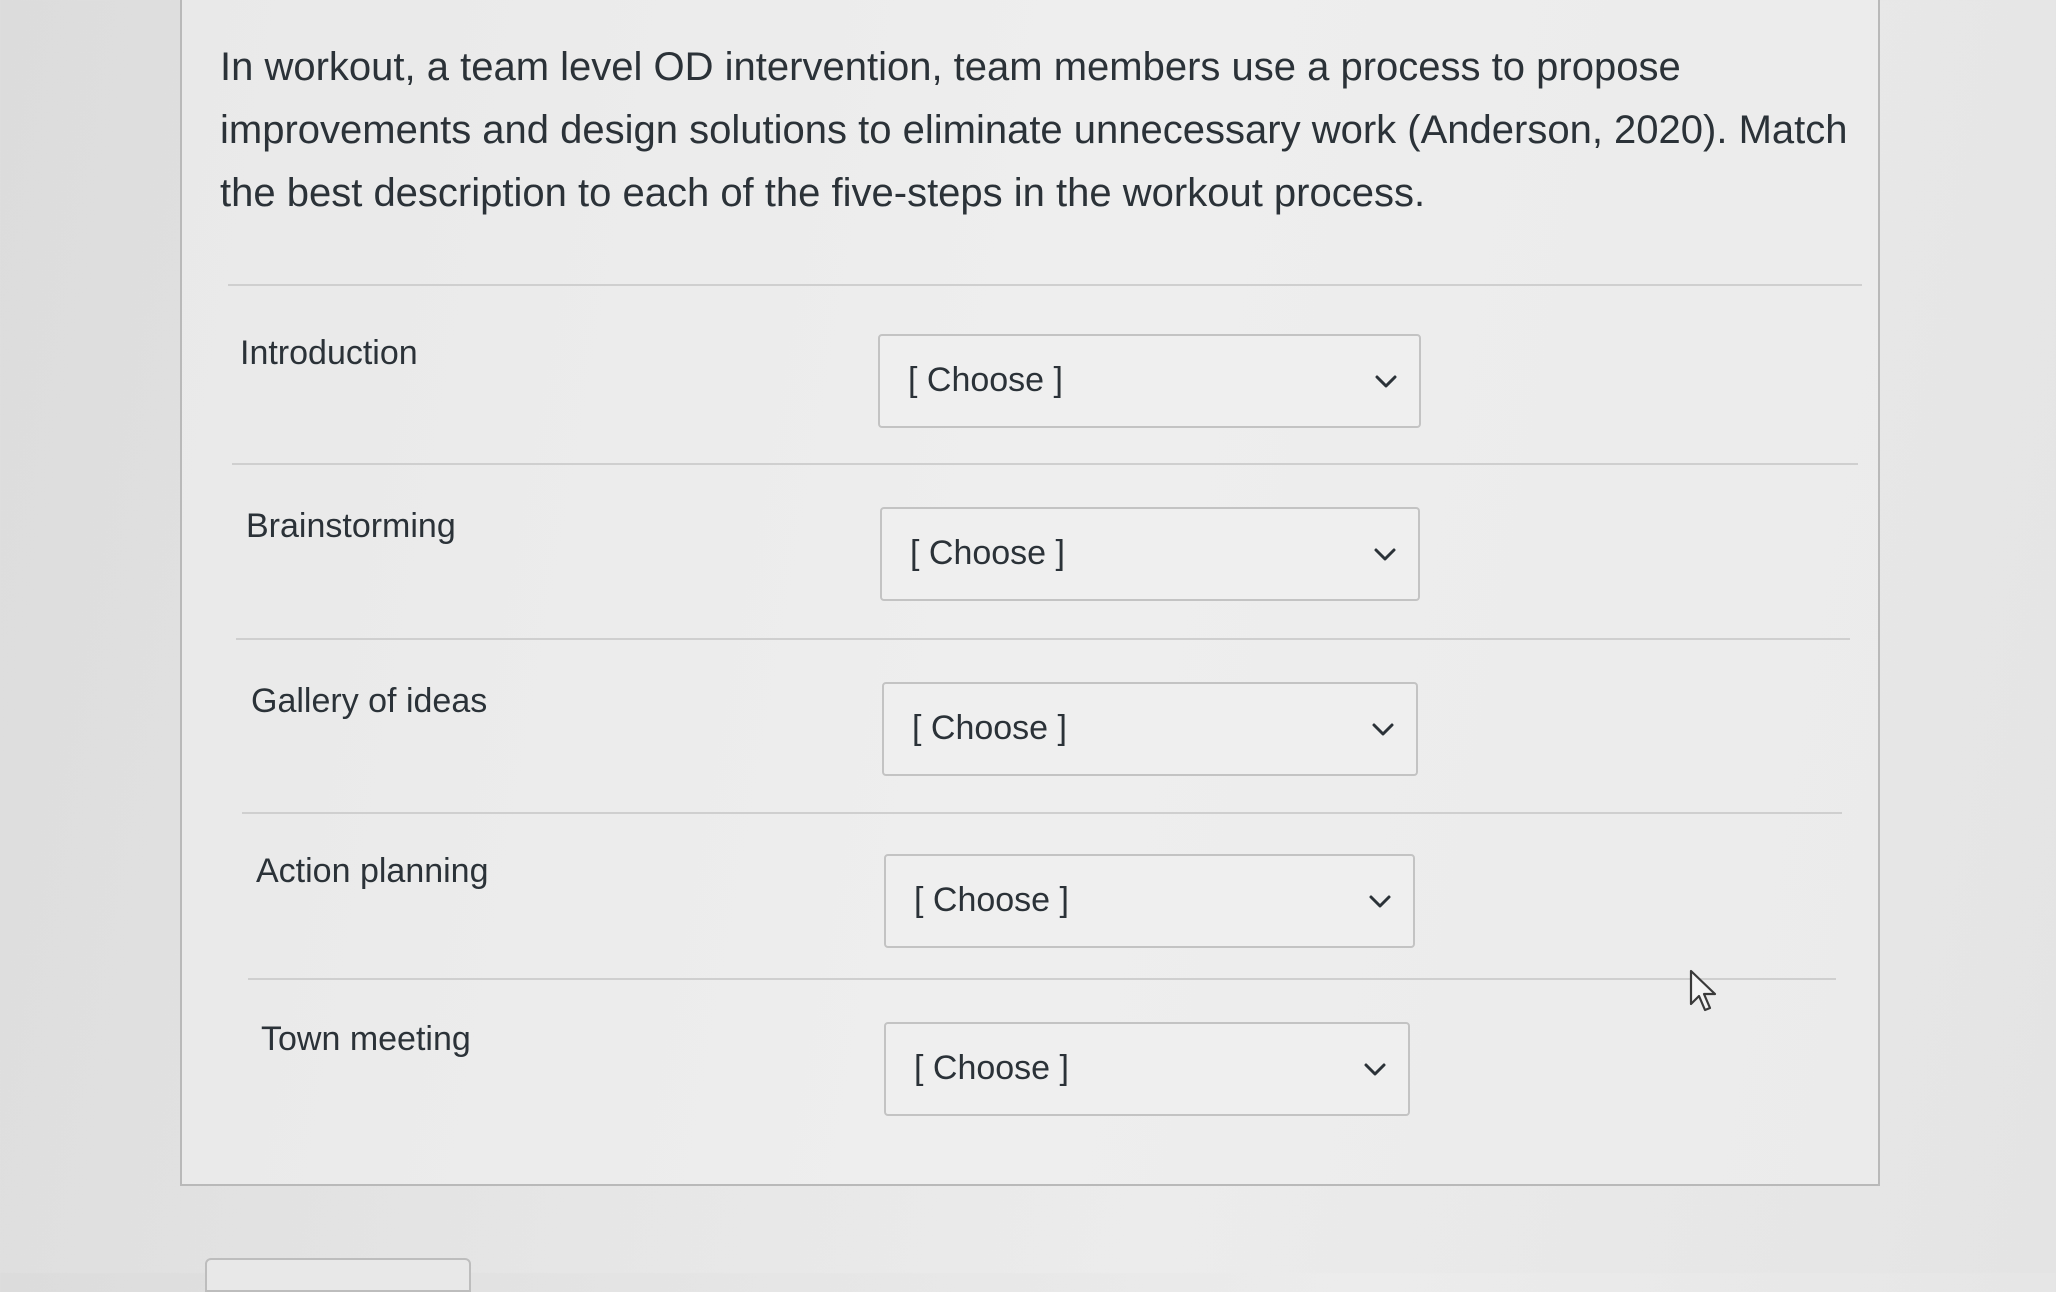 The width and height of the screenshot is (2056, 1292). I want to click on row-label-gallery-of-ideas: Gallery of ideas, so click(369, 701).